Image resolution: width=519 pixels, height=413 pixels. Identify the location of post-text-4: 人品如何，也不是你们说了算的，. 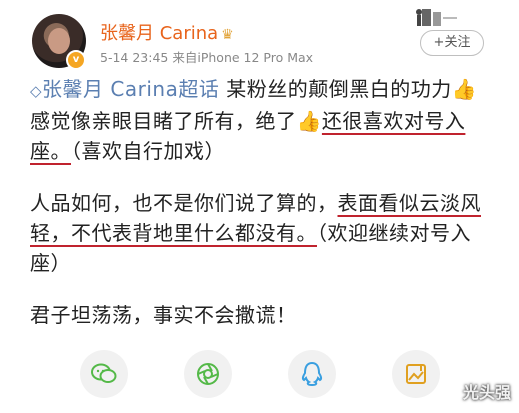
(184, 203).